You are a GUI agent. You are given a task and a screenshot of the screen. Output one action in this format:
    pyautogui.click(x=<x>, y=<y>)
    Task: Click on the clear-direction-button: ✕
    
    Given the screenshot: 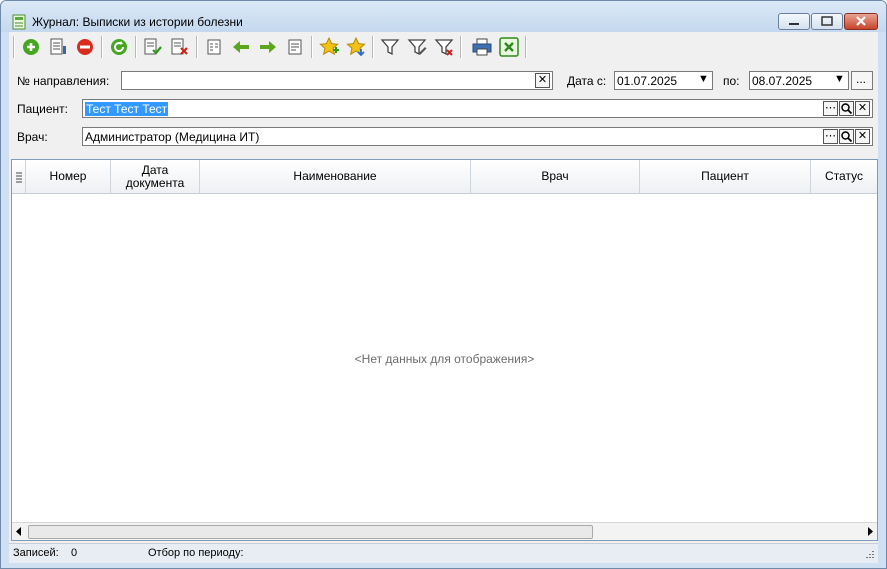 What is the action you would take?
    pyautogui.click(x=542, y=80)
    